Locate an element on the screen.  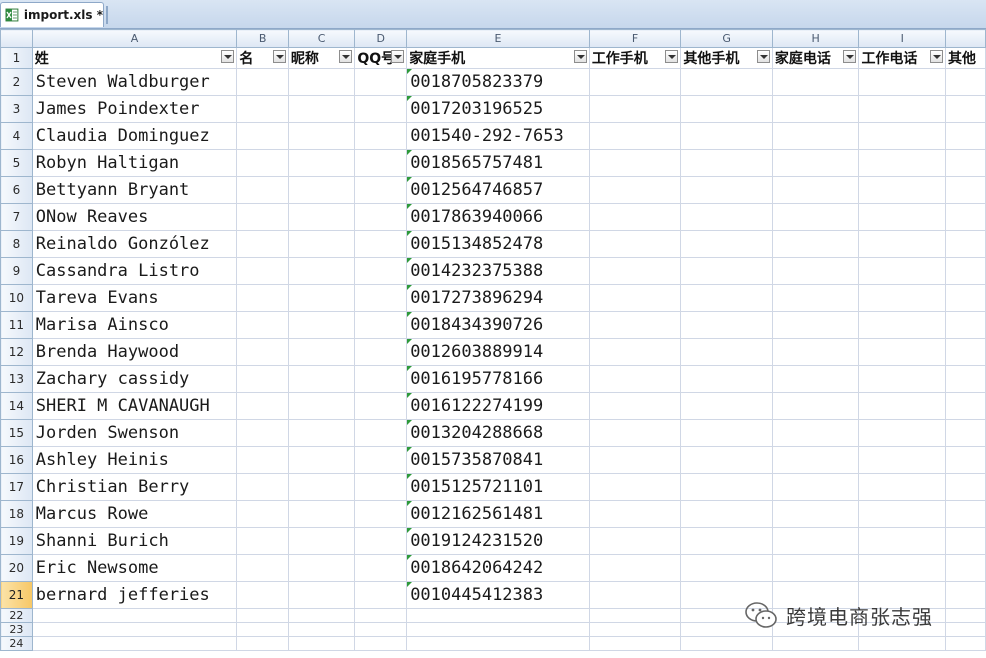
cell-home-mobile: 0015134852478 is located at coordinates (498, 244).